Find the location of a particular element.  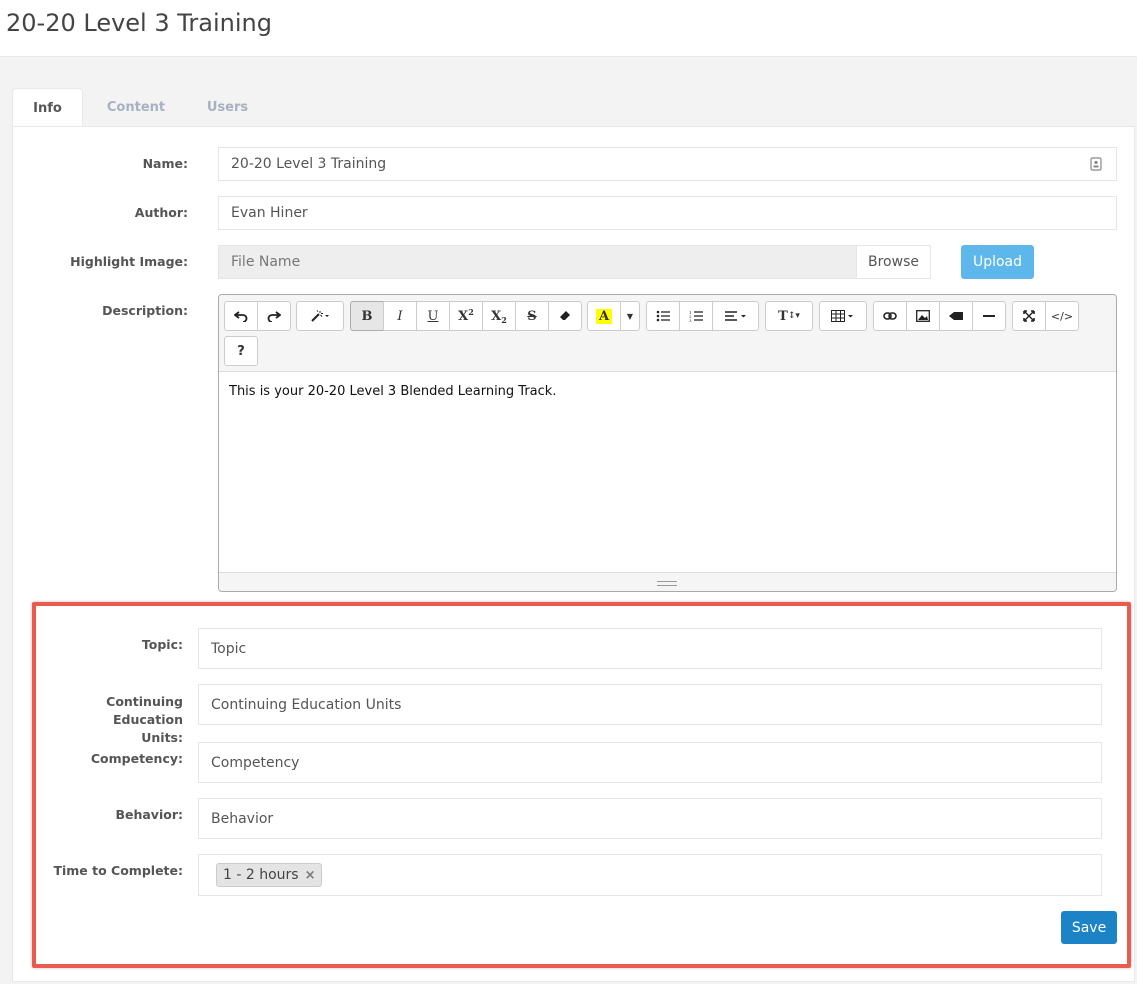

ordered-list-button: 123 is located at coordinates (696, 316).